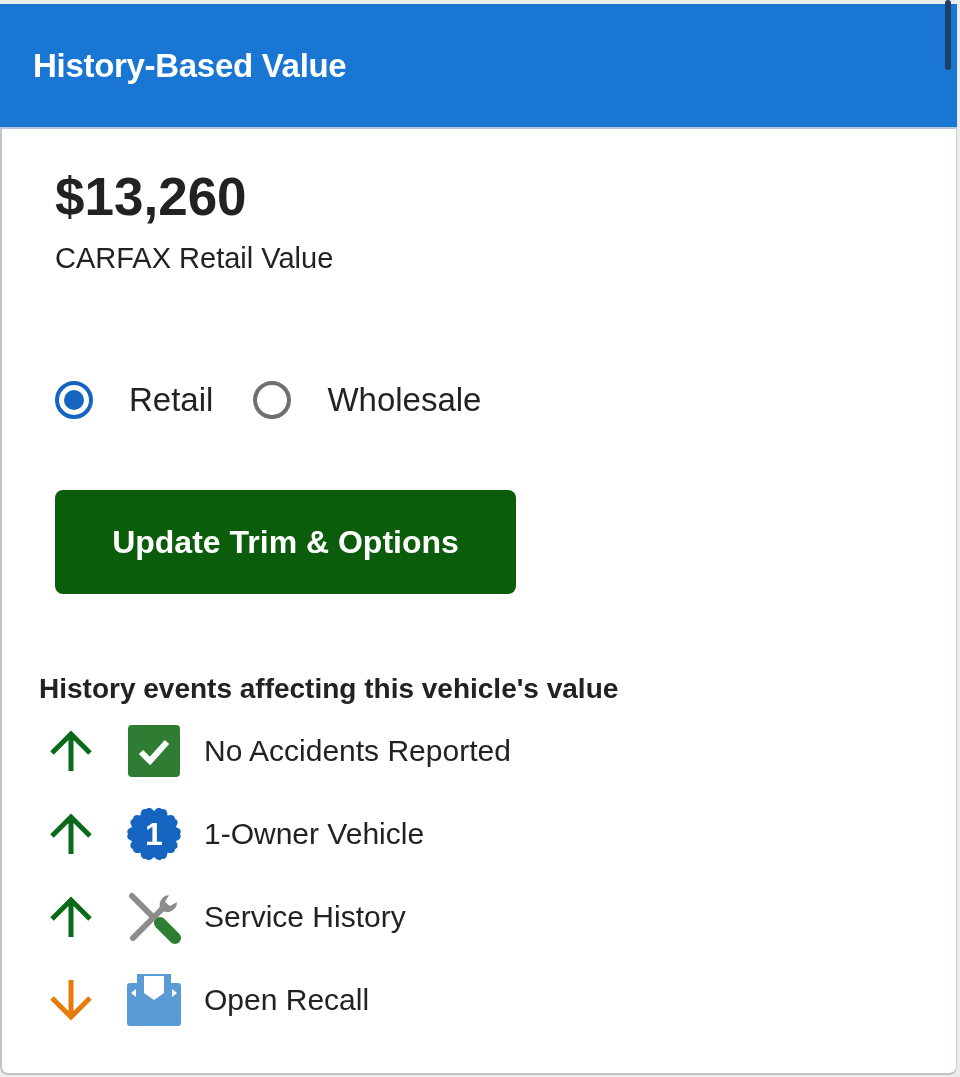 The image size is (960, 1077). Describe the element at coordinates (190, 65) in the screenshot. I see `card-title: History-Based Value` at that location.